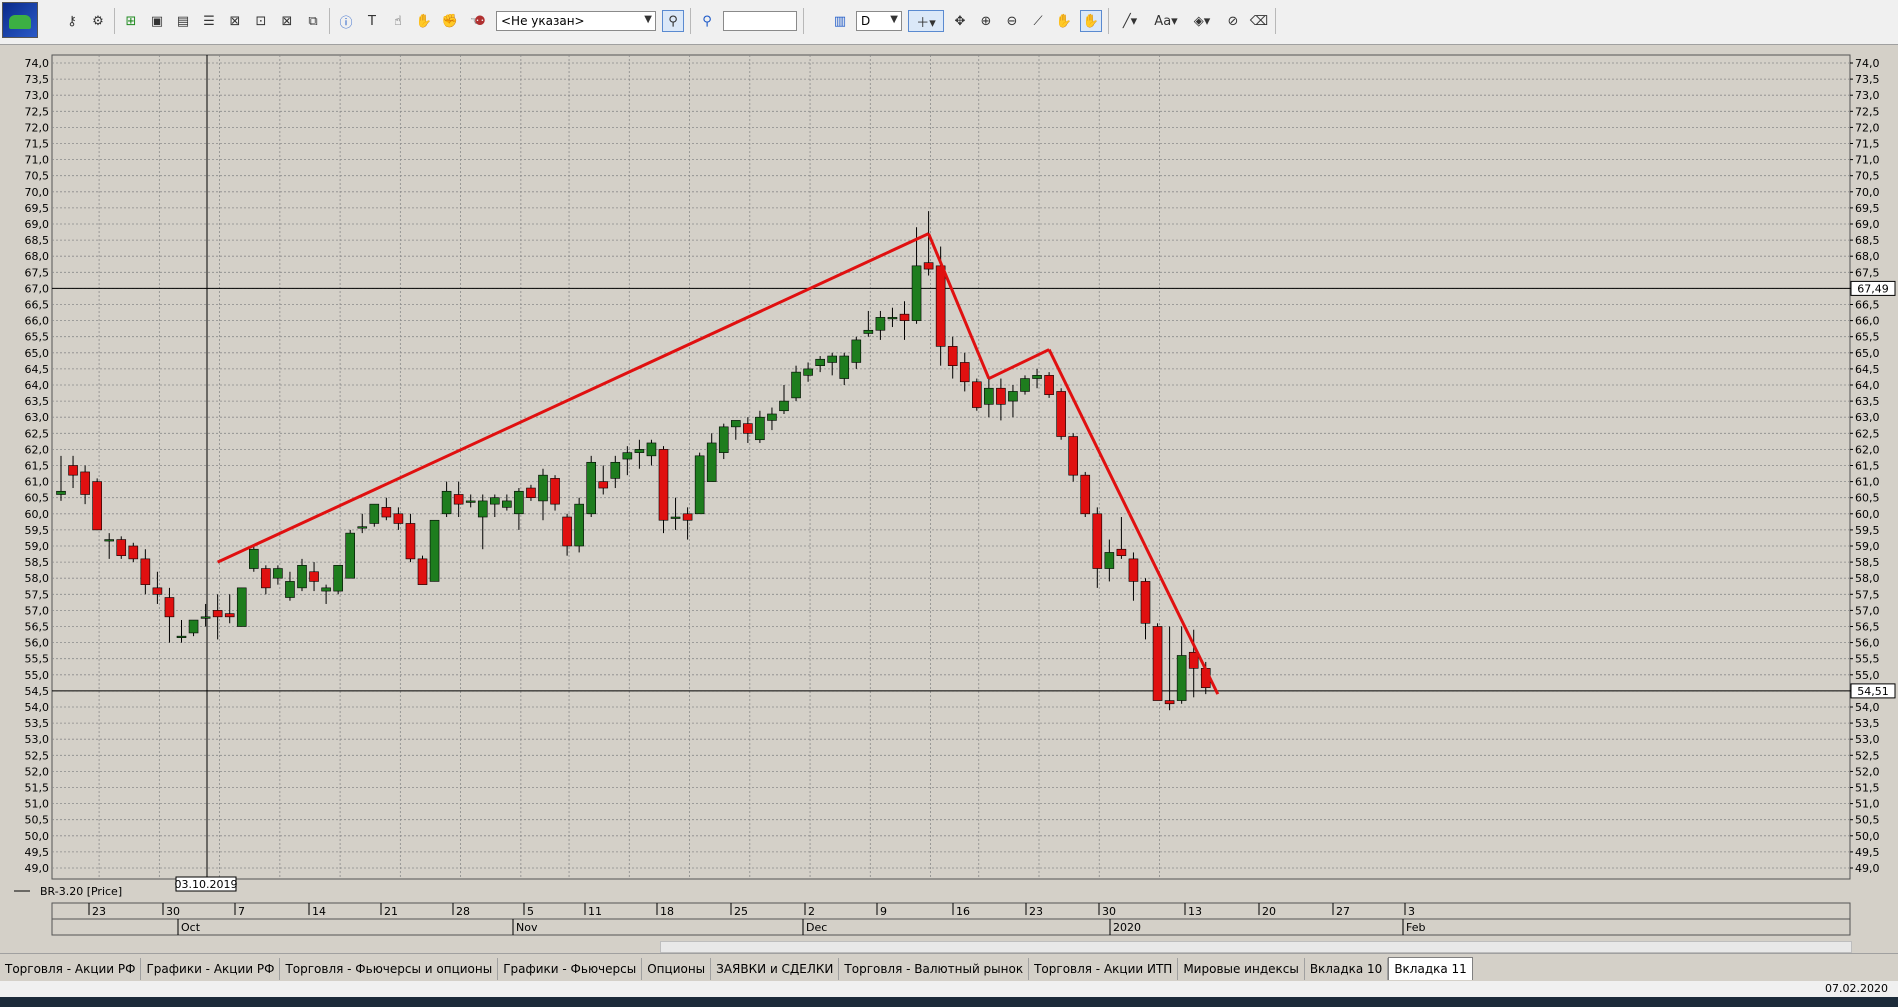 The height and width of the screenshot is (1007, 1898). Describe the element at coordinates (37, 546) in the screenshot. I see `y-tick-label-left: 59,0` at that location.